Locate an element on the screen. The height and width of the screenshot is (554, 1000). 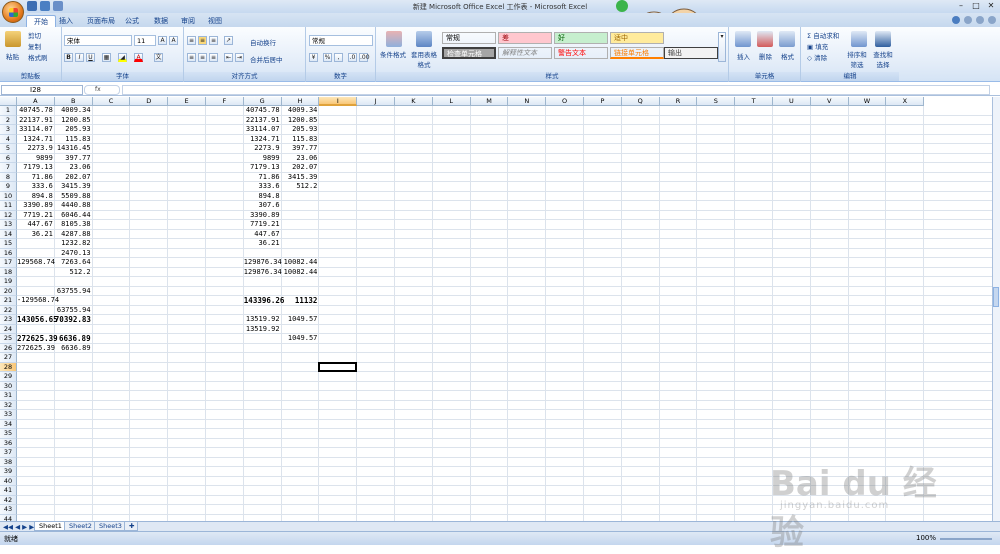
italic-icon: I is located at coordinates (79, 57).